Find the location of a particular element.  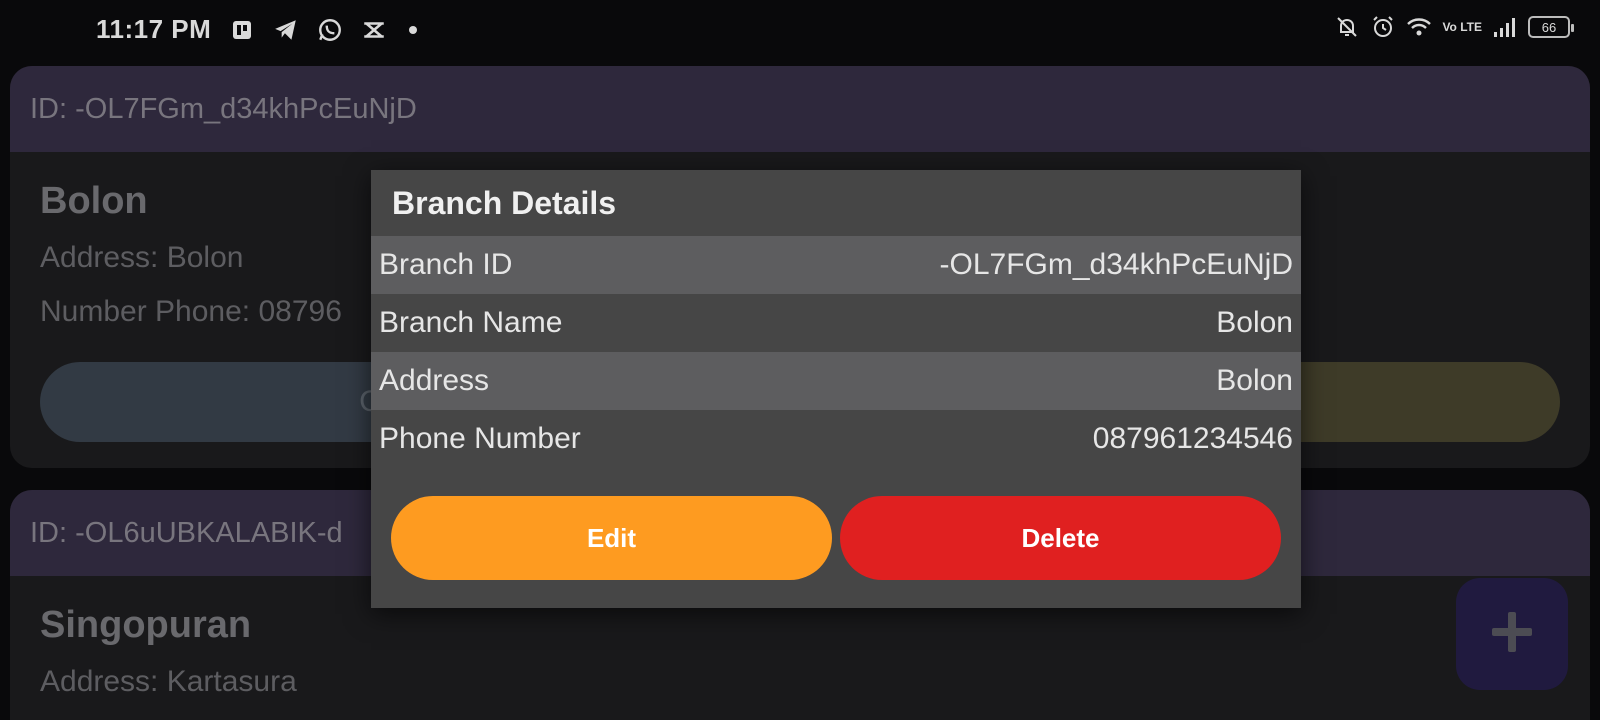

pinned-app-icon is located at coordinates (242, 30).